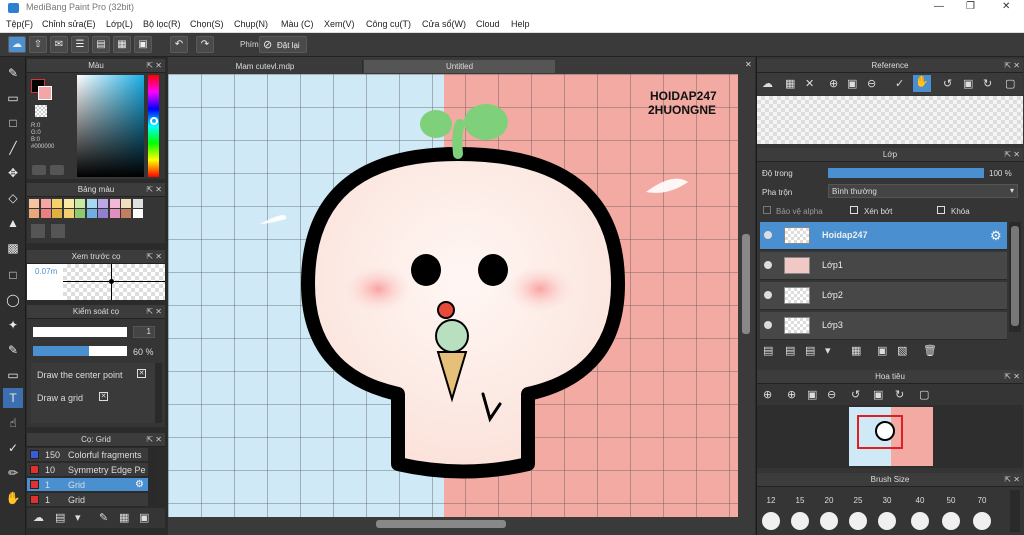 This screenshot has width=1024, height=535. Describe the element at coordinates (829, 500) in the screenshot. I see `brush-size-20: 20` at that location.